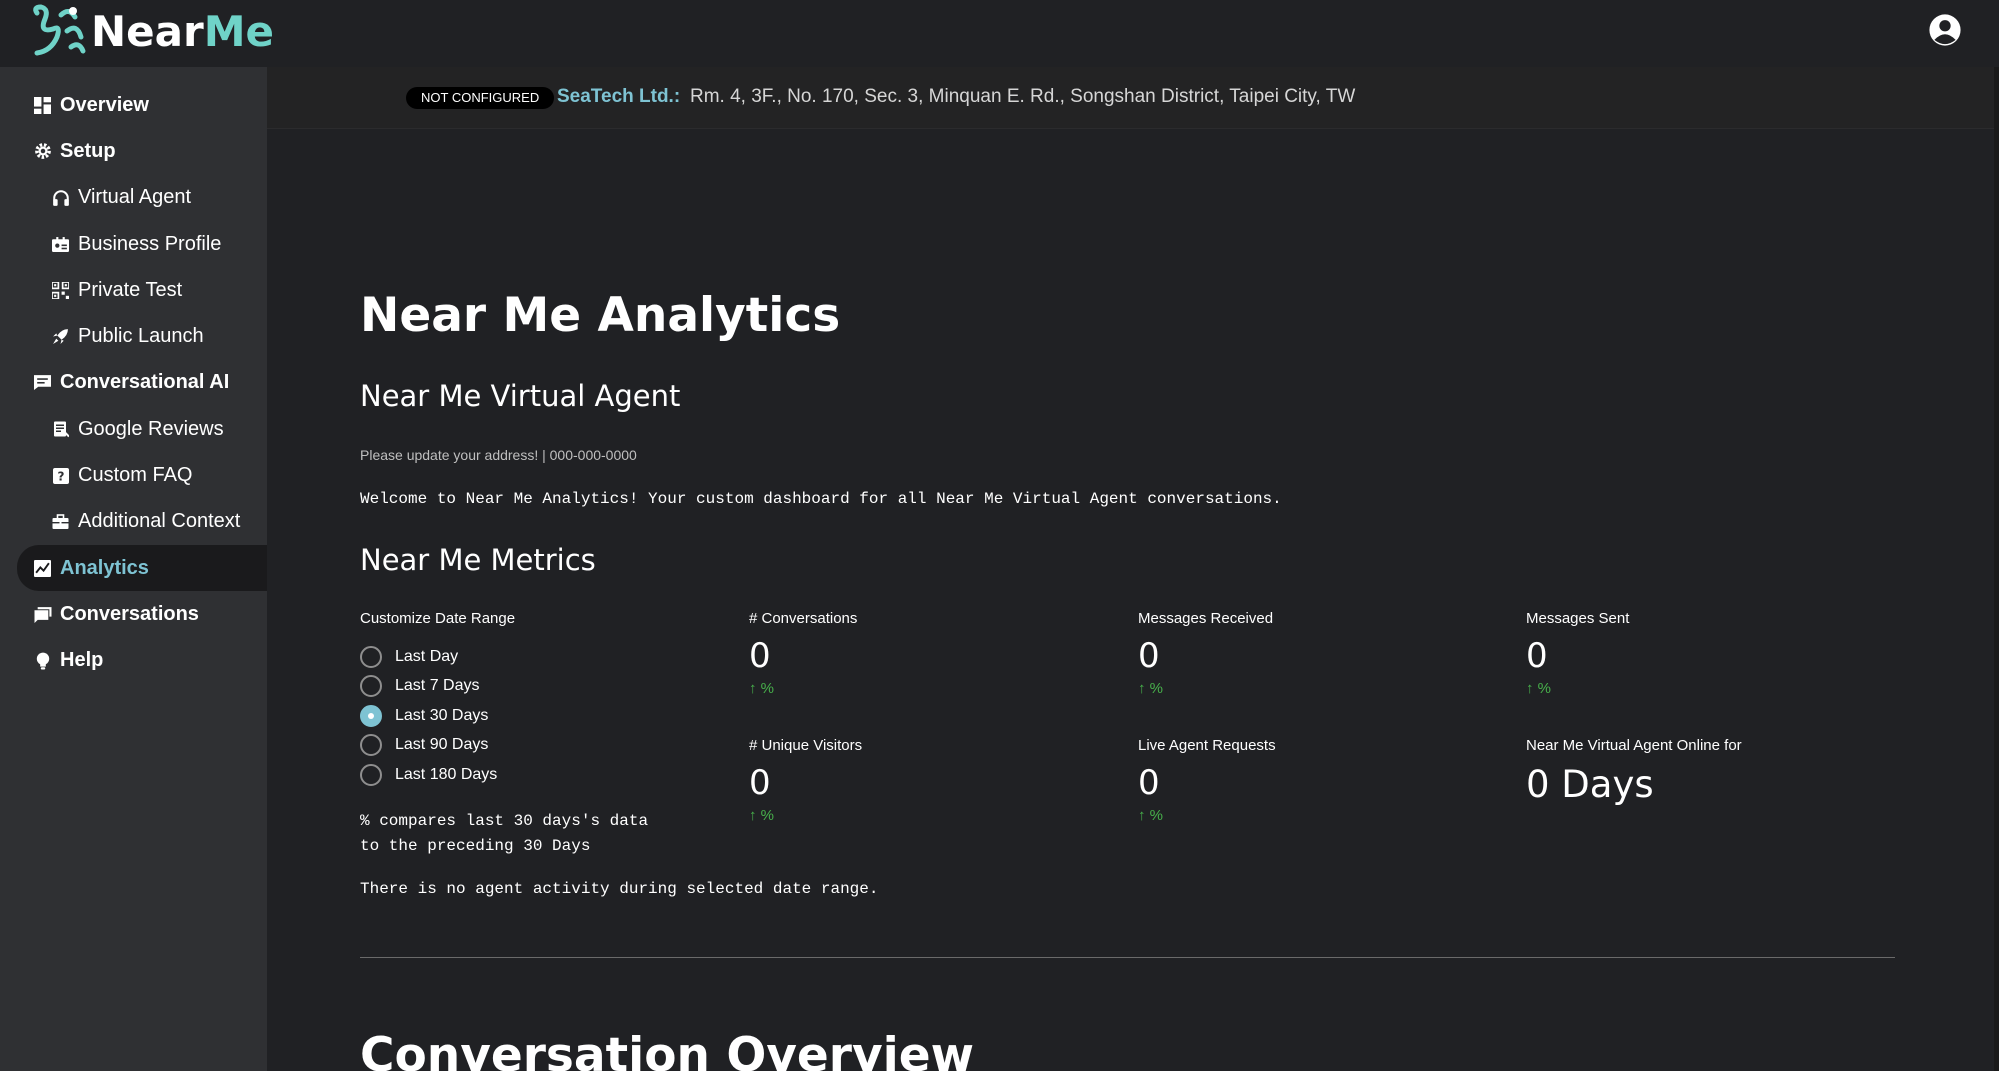 The height and width of the screenshot is (1071, 1999). What do you see at coordinates (667, 1049) in the screenshot?
I see `conversation-overview-heading: Conversation Overview` at bounding box center [667, 1049].